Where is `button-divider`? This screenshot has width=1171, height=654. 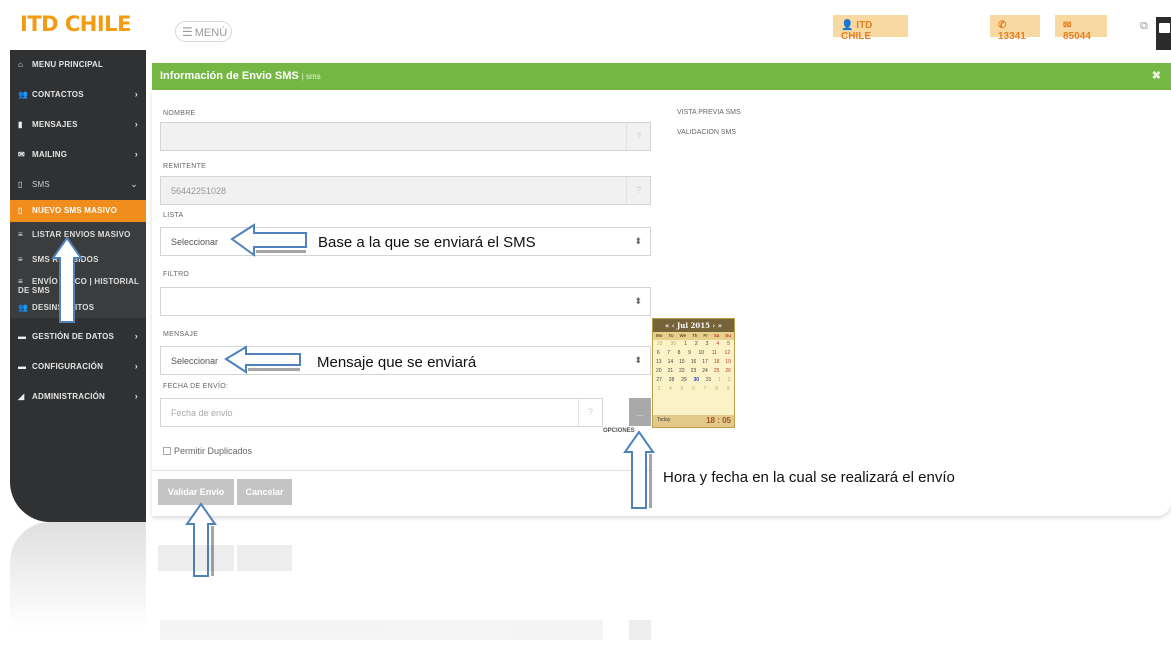
button-divider is located at coordinates (402, 470).